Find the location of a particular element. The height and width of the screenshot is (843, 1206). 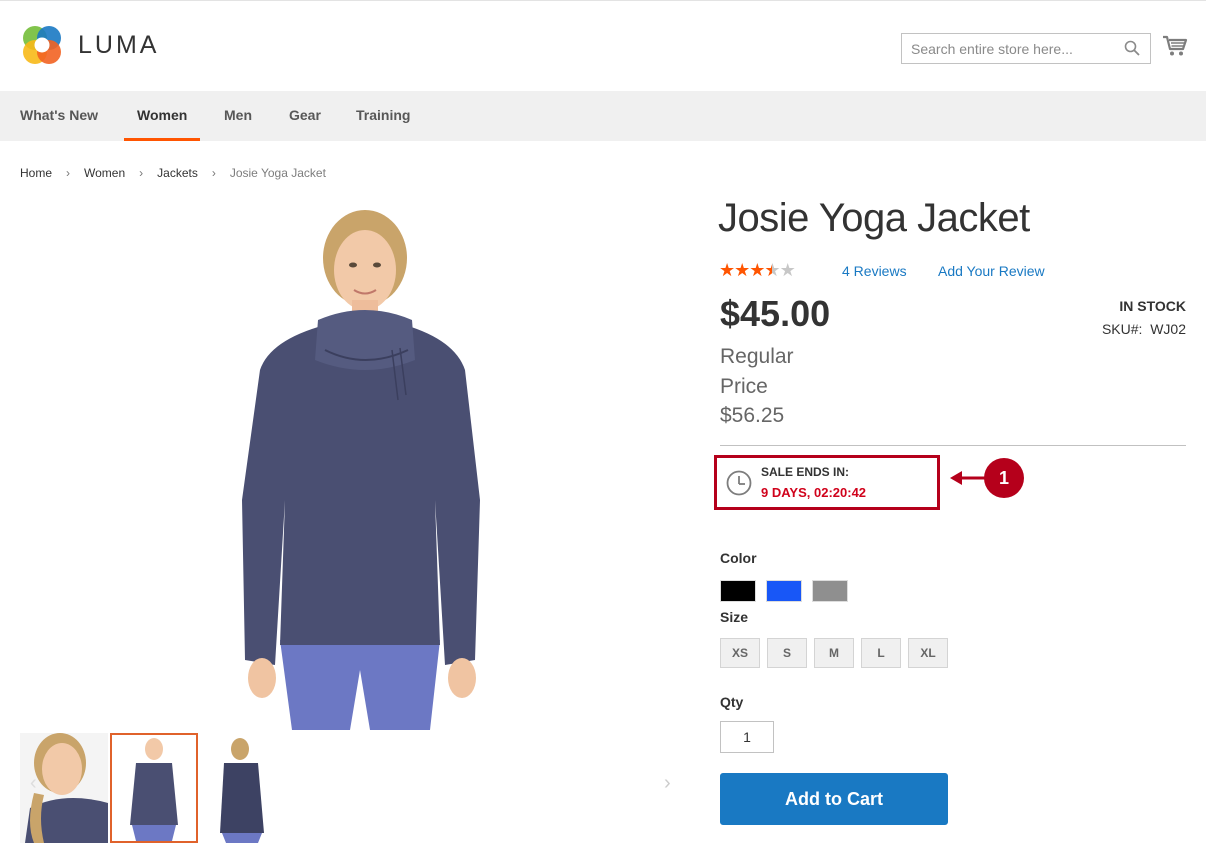

gallery-next-icon: › is located at coordinates (667, 783).